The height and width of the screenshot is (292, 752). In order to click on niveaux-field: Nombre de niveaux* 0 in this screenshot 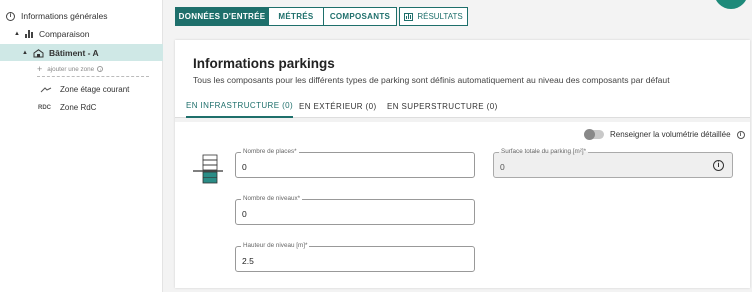, I will do `click(355, 210)`.